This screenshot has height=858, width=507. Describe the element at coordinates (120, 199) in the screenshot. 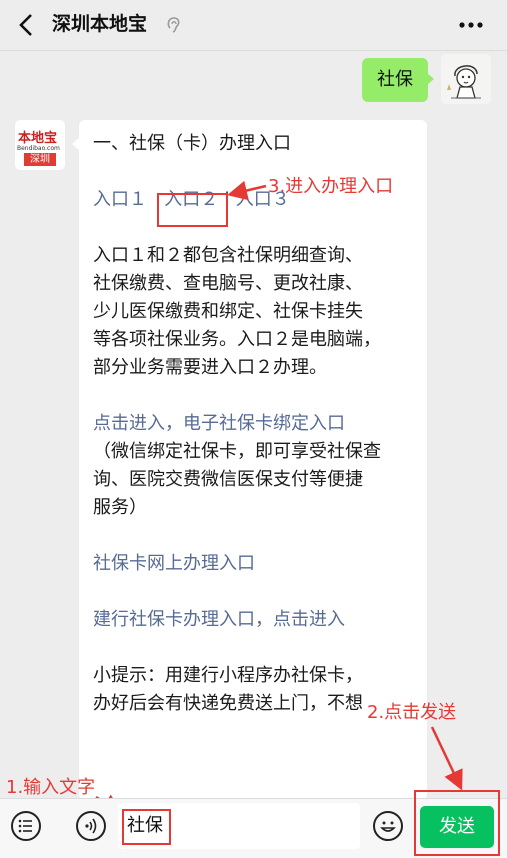

I see `entry-1-link: 入口１` at that location.